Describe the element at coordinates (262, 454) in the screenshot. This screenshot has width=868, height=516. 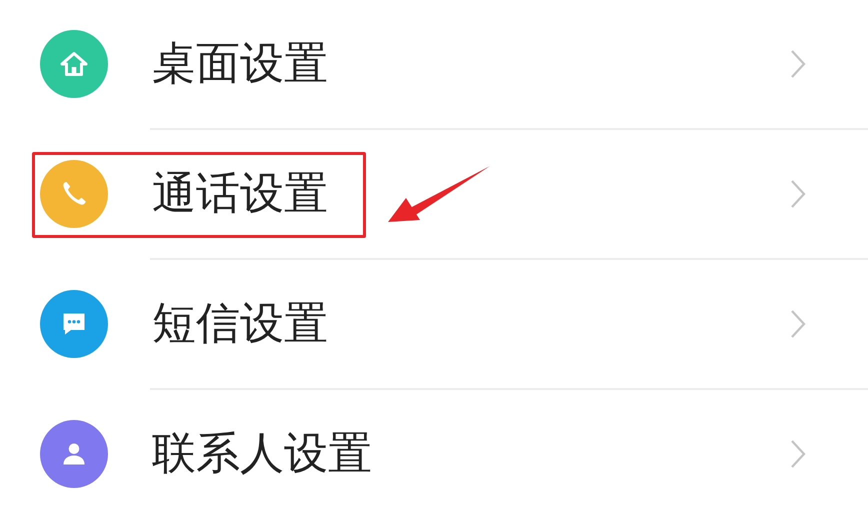
I see `setting-label: 联系人设置` at that location.